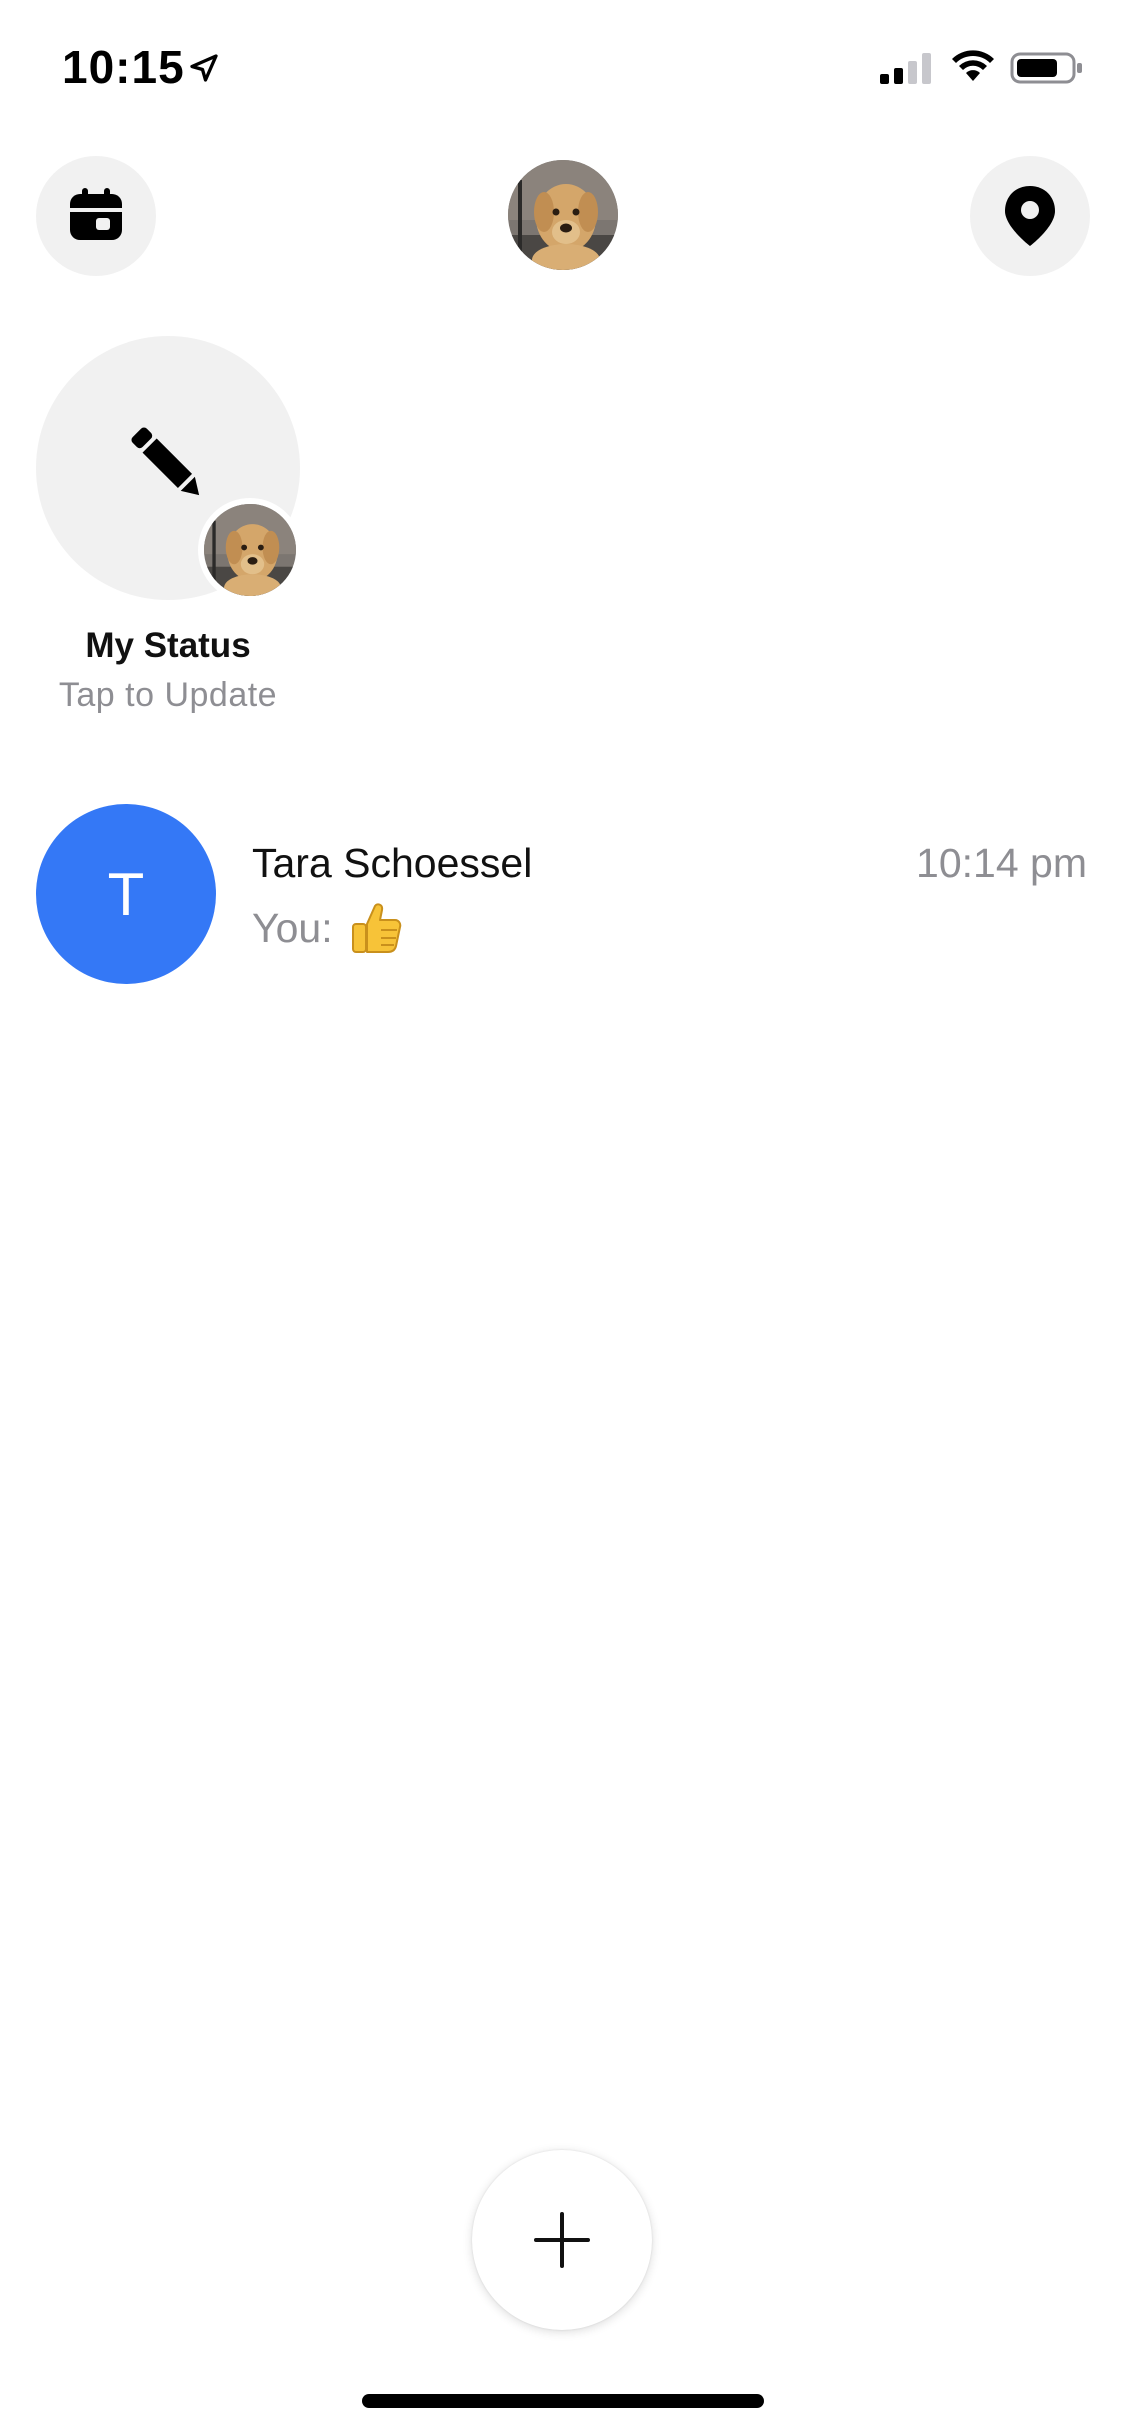 The image size is (1125, 2436). I want to click on message-time: 10:14 pm, so click(1001, 863).